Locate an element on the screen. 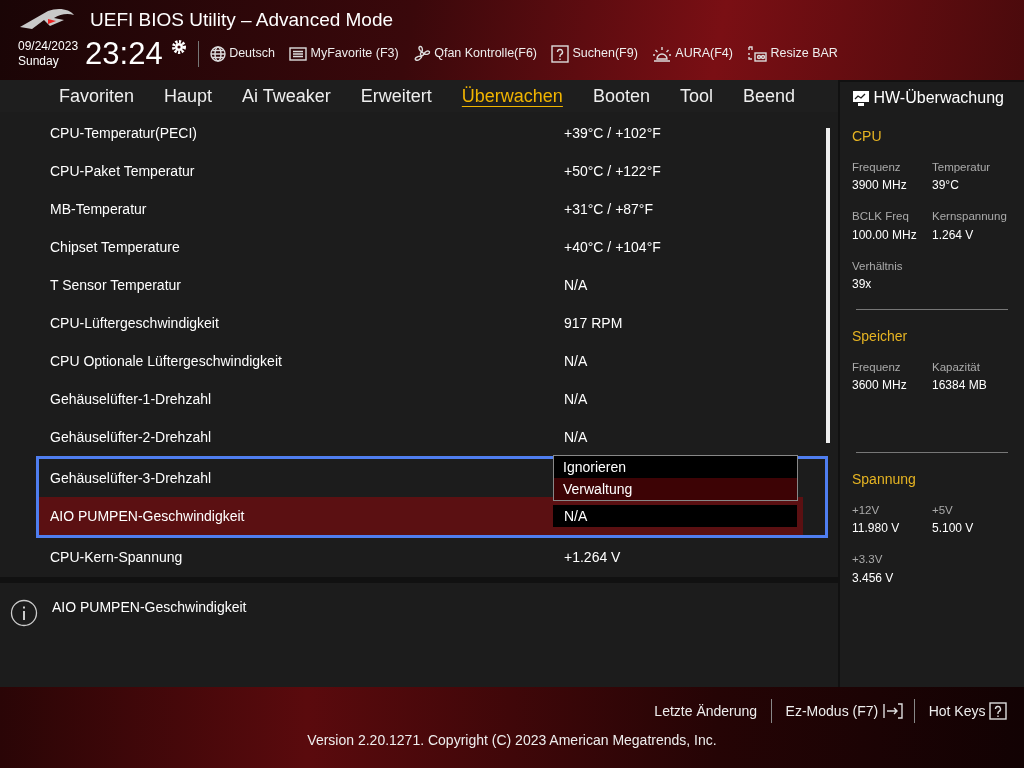  chip-icon is located at coordinates (757, 53).